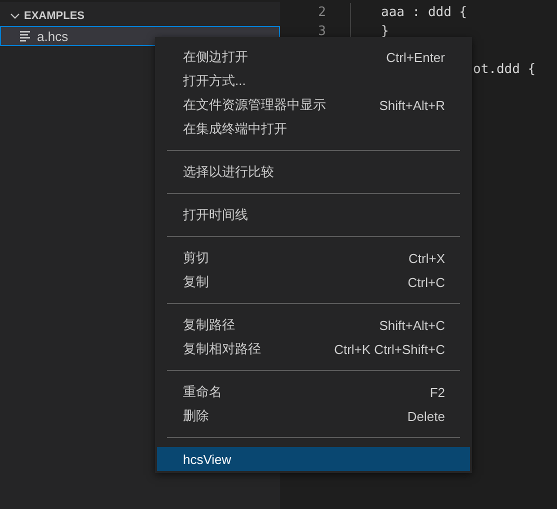 The width and height of the screenshot is (557, 509). What do you see at coordinates (313, 392) in the screenshot?
I see `menu-item: 重命名 F2` at bounding box center [313, 392].